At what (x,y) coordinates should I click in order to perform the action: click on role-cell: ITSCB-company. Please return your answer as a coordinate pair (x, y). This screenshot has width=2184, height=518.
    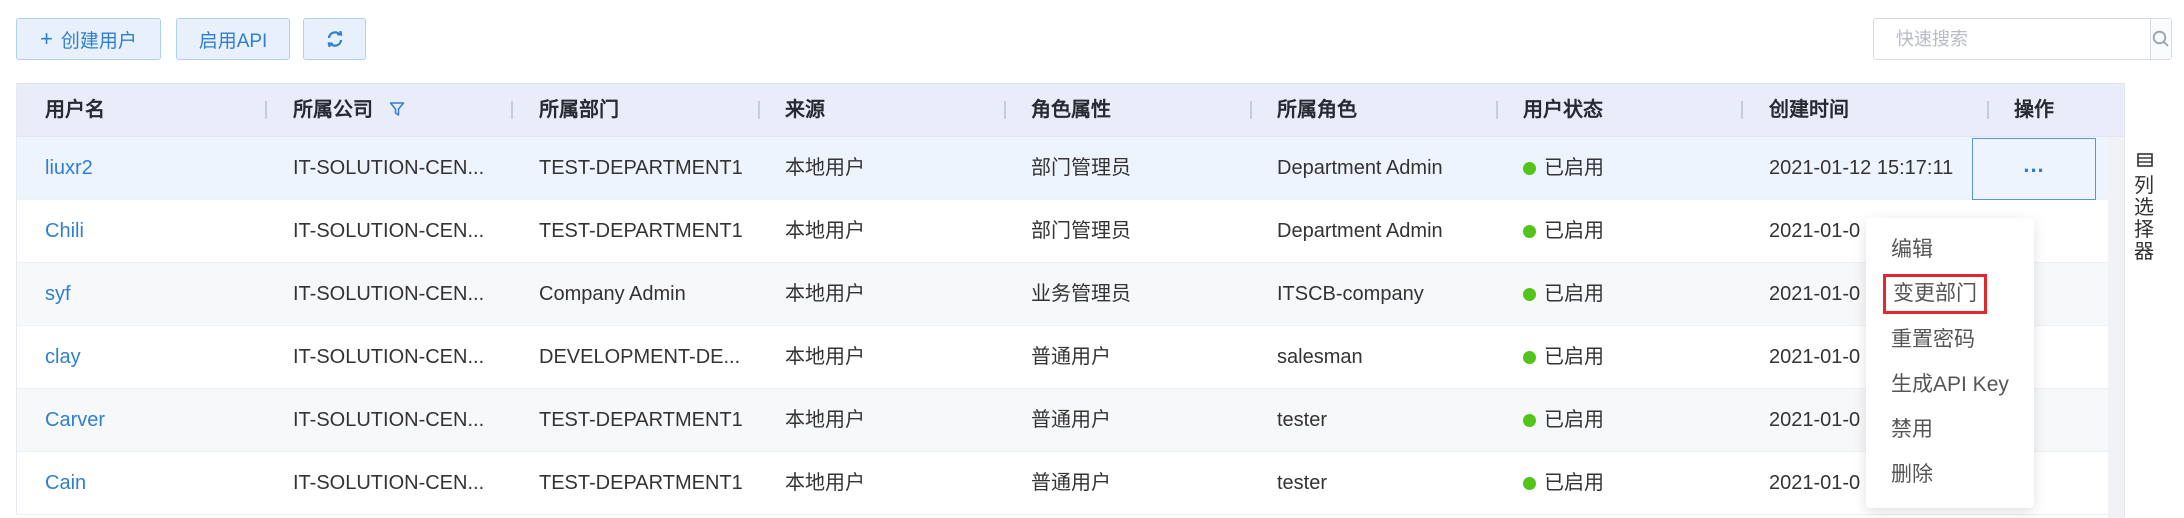
    Looking at the image, I should click on (1350, 294).